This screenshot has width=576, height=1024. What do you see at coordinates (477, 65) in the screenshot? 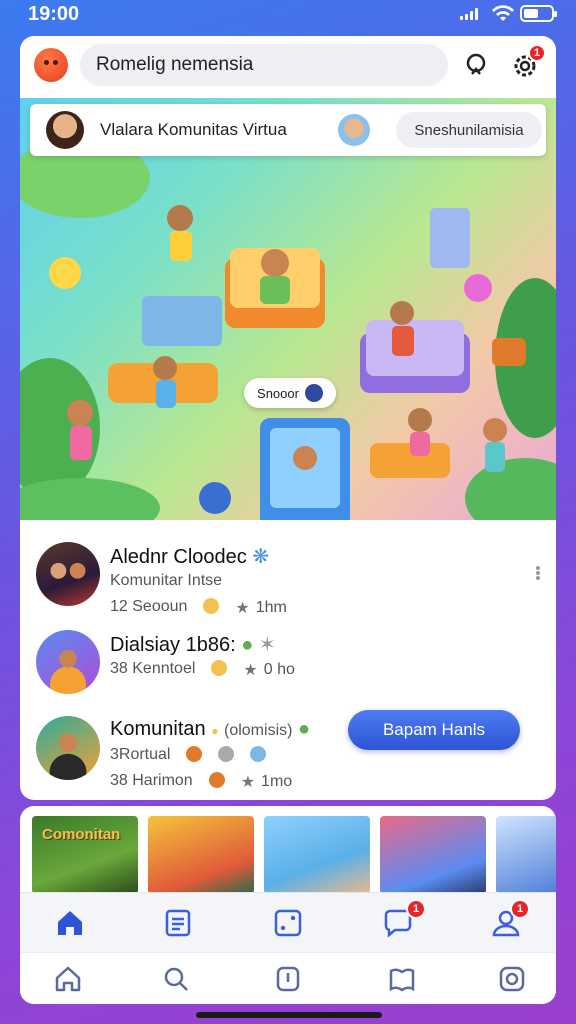
I see `search-icon` at bounding box center [477, 65].